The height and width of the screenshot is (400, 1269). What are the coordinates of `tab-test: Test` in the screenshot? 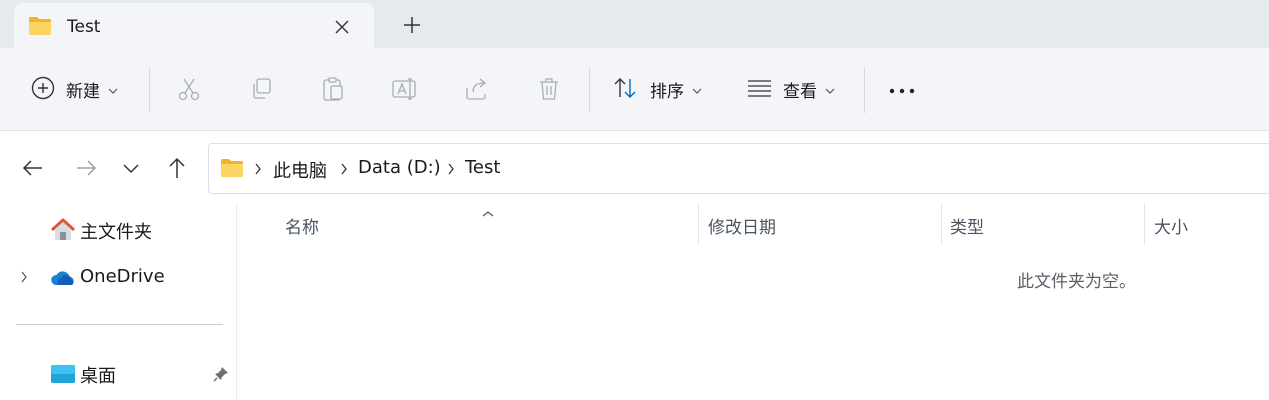 It's located at (194, 25).